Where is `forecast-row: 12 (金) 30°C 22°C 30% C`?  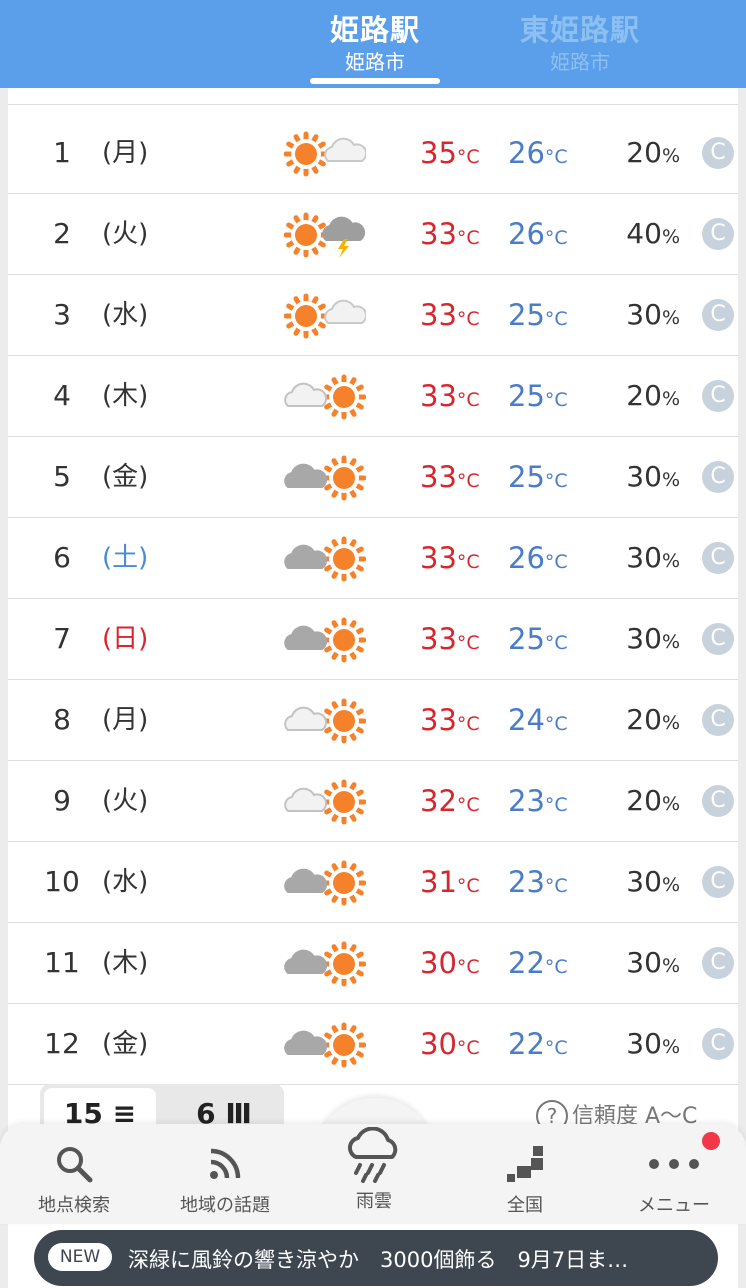 forecast-row: 12 (金) 30°C 22°C 30% C is located at coordinates (373, 1044).